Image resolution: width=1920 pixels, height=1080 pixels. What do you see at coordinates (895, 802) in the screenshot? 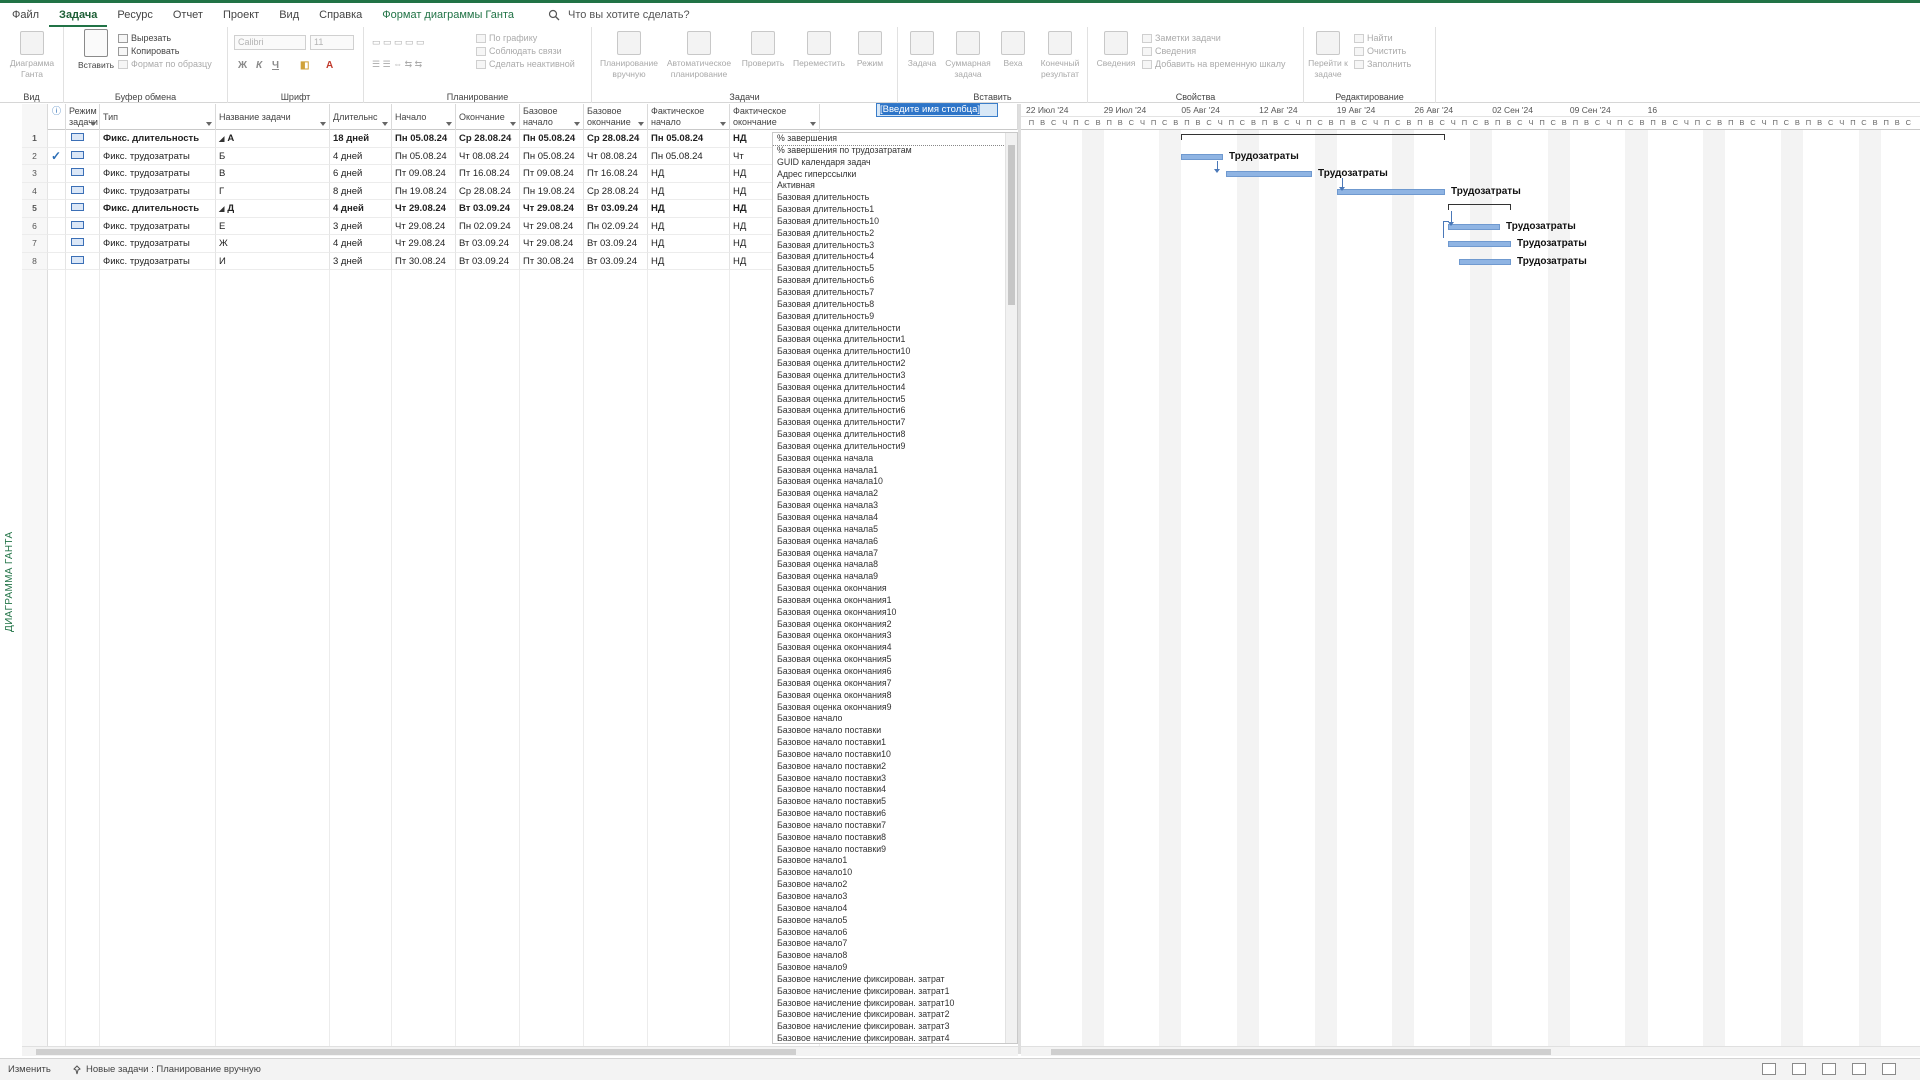
I see `field-option: Базовое начало поставки5` at bounding box center [895, 802].